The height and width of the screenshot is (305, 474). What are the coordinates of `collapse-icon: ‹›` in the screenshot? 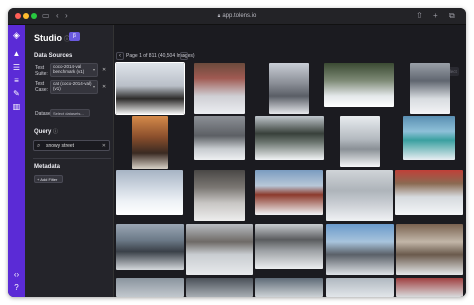 It's located at (16, 274).